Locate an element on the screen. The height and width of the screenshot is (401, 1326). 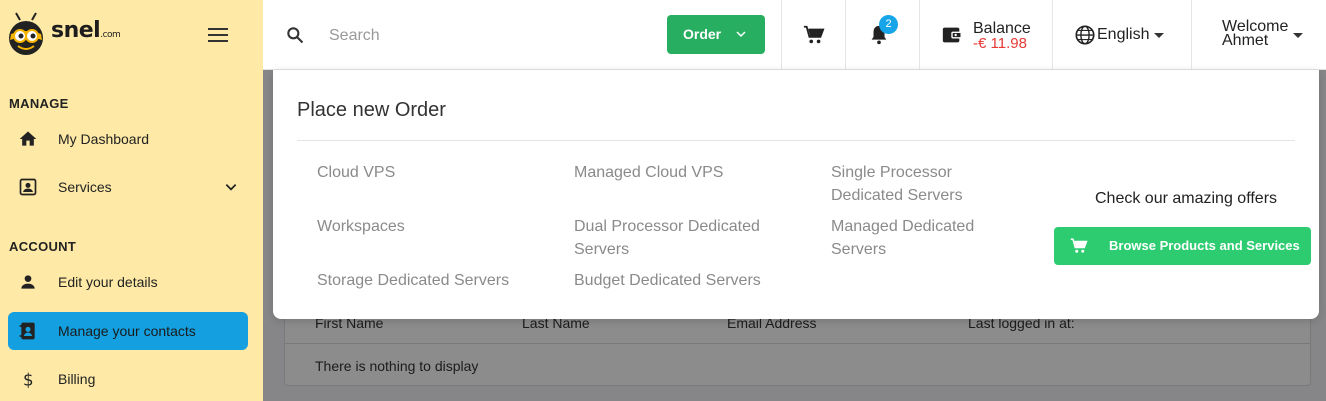
product-link-cloud-vps: Cloud VPS is located at coordinates (417, 172).